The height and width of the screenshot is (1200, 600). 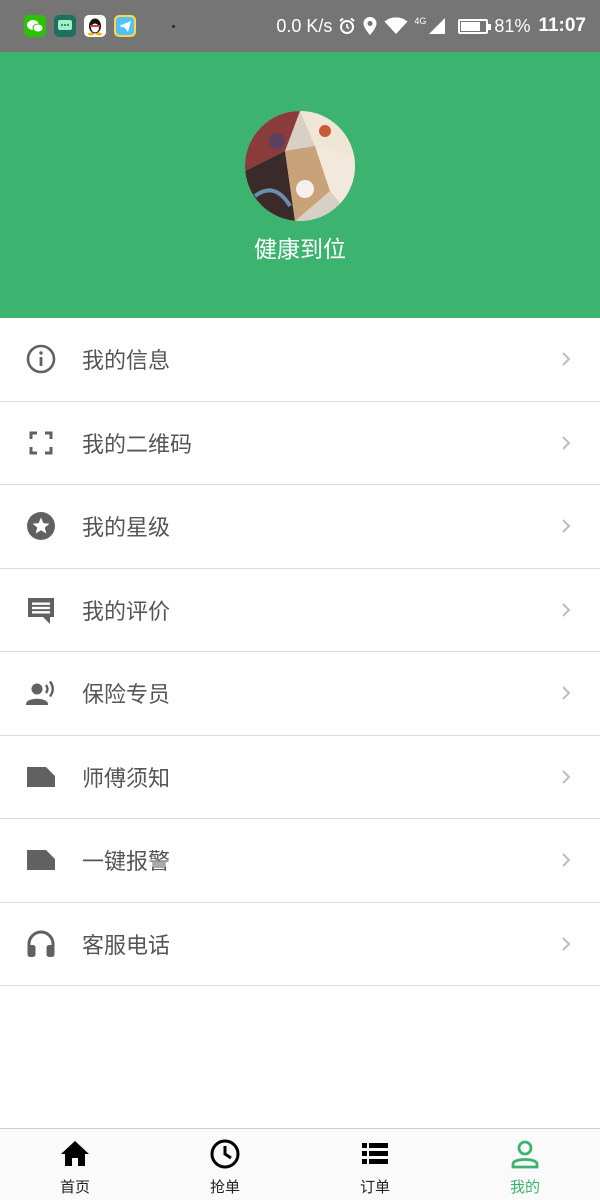 I want to click on wechat-icon, so click(x=35, y=26).